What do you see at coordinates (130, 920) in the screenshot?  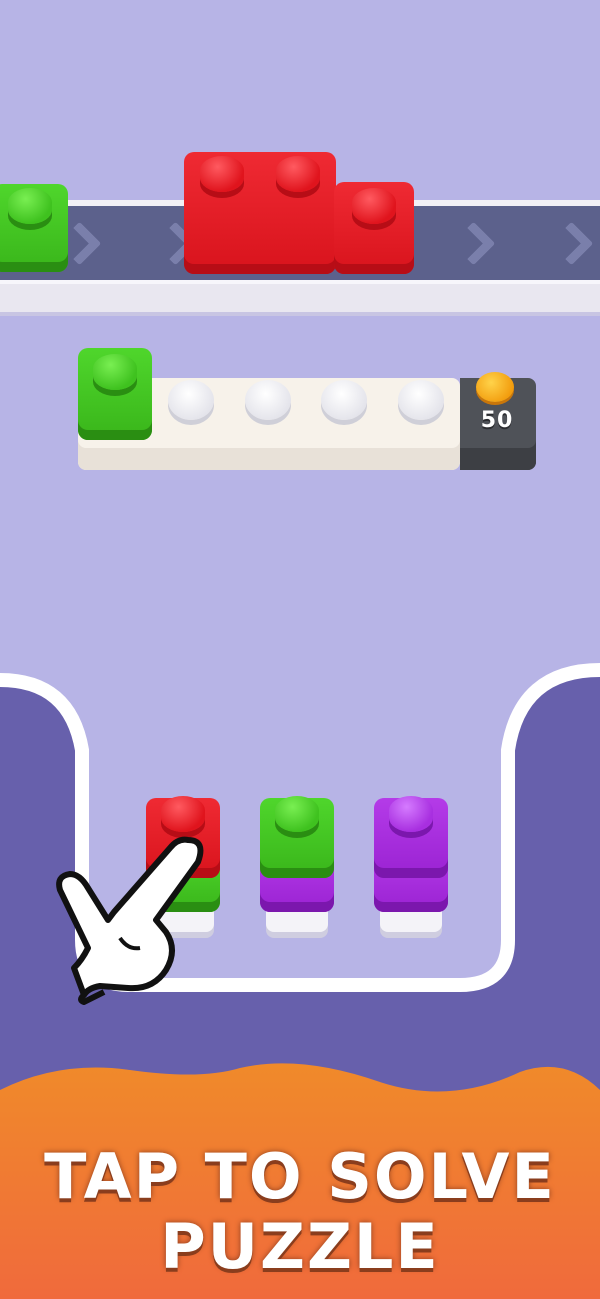 I see `pointing-hand-icon` at bounding box center [130, 920].